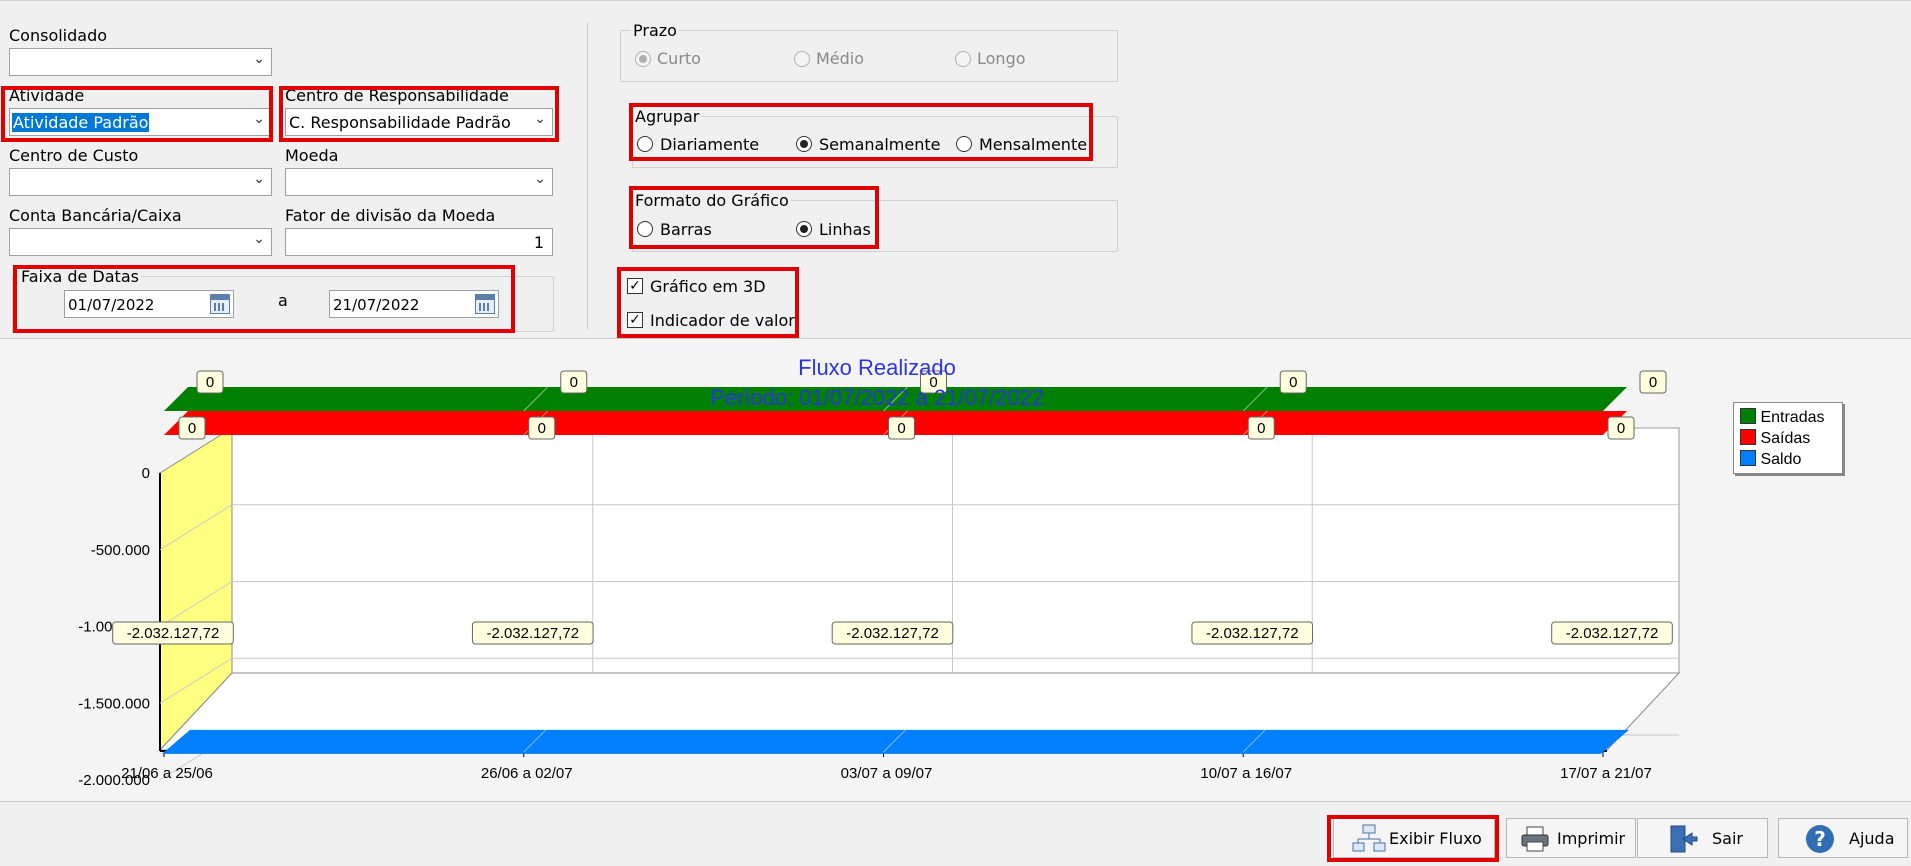  I want to click on x-tick-label: 17/07 a 21/07, so click(1606, 773).